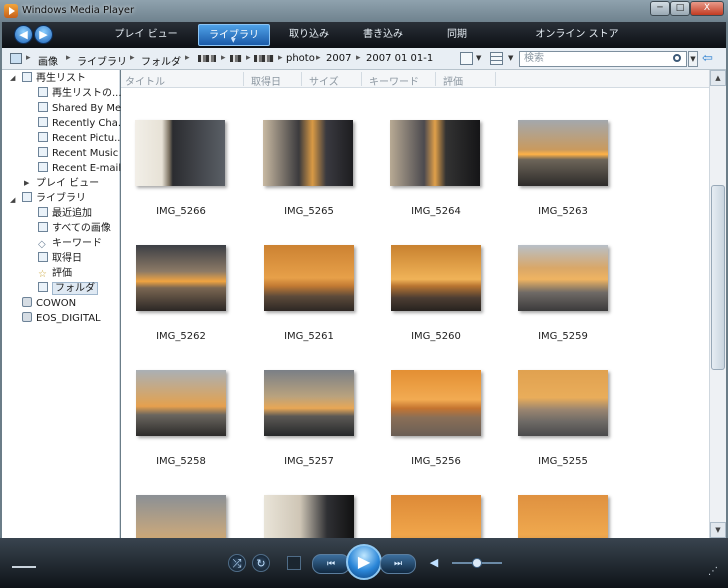  I want to click on stop-button, so click(294, 563).